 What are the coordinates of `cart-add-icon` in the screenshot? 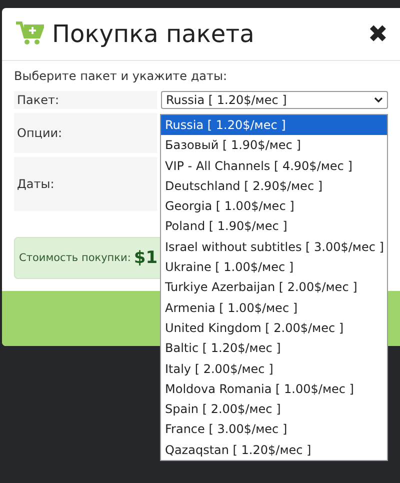 It's located at (30, 34).